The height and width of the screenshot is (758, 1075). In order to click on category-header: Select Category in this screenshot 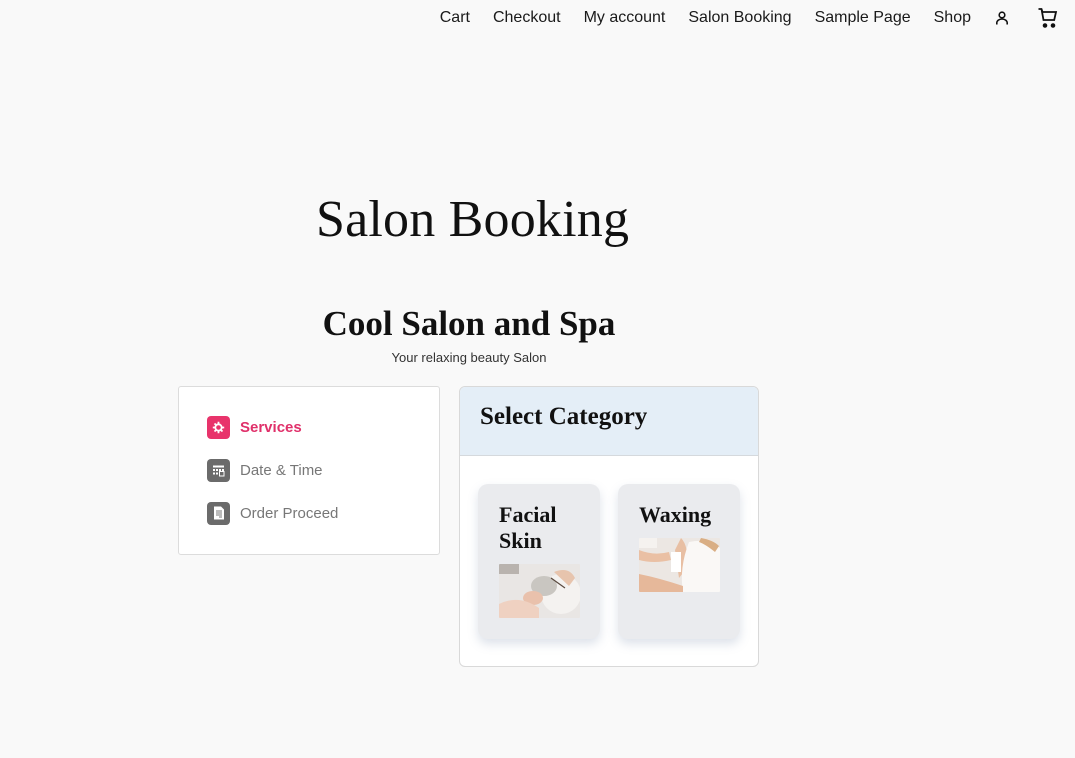, I will do `click(609, 421)`.